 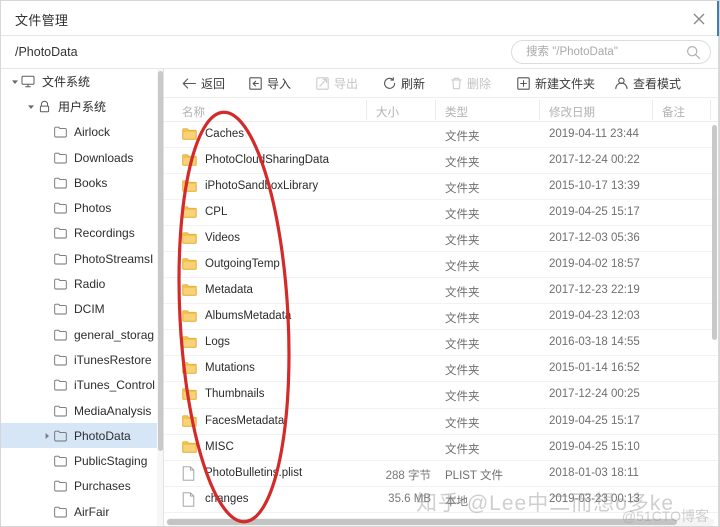 I want to click on toolbar-button-label: 刷新, so click(x=413, y=83).